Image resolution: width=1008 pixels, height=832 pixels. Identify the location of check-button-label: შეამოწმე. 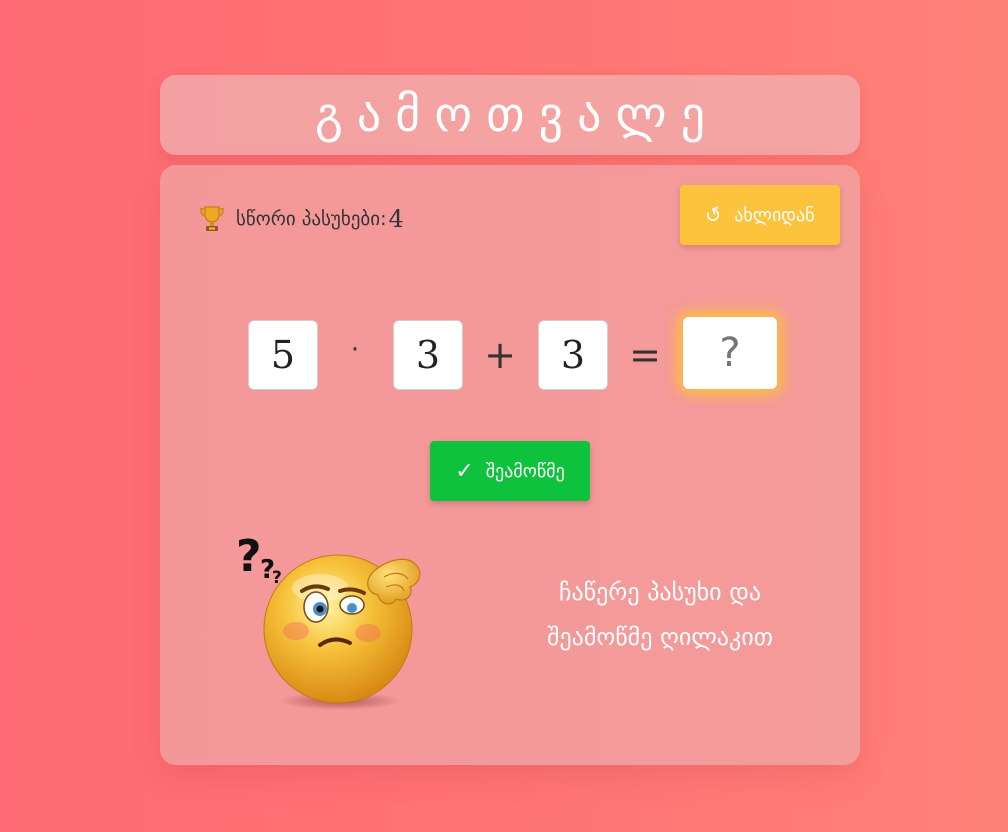
(525, 471).